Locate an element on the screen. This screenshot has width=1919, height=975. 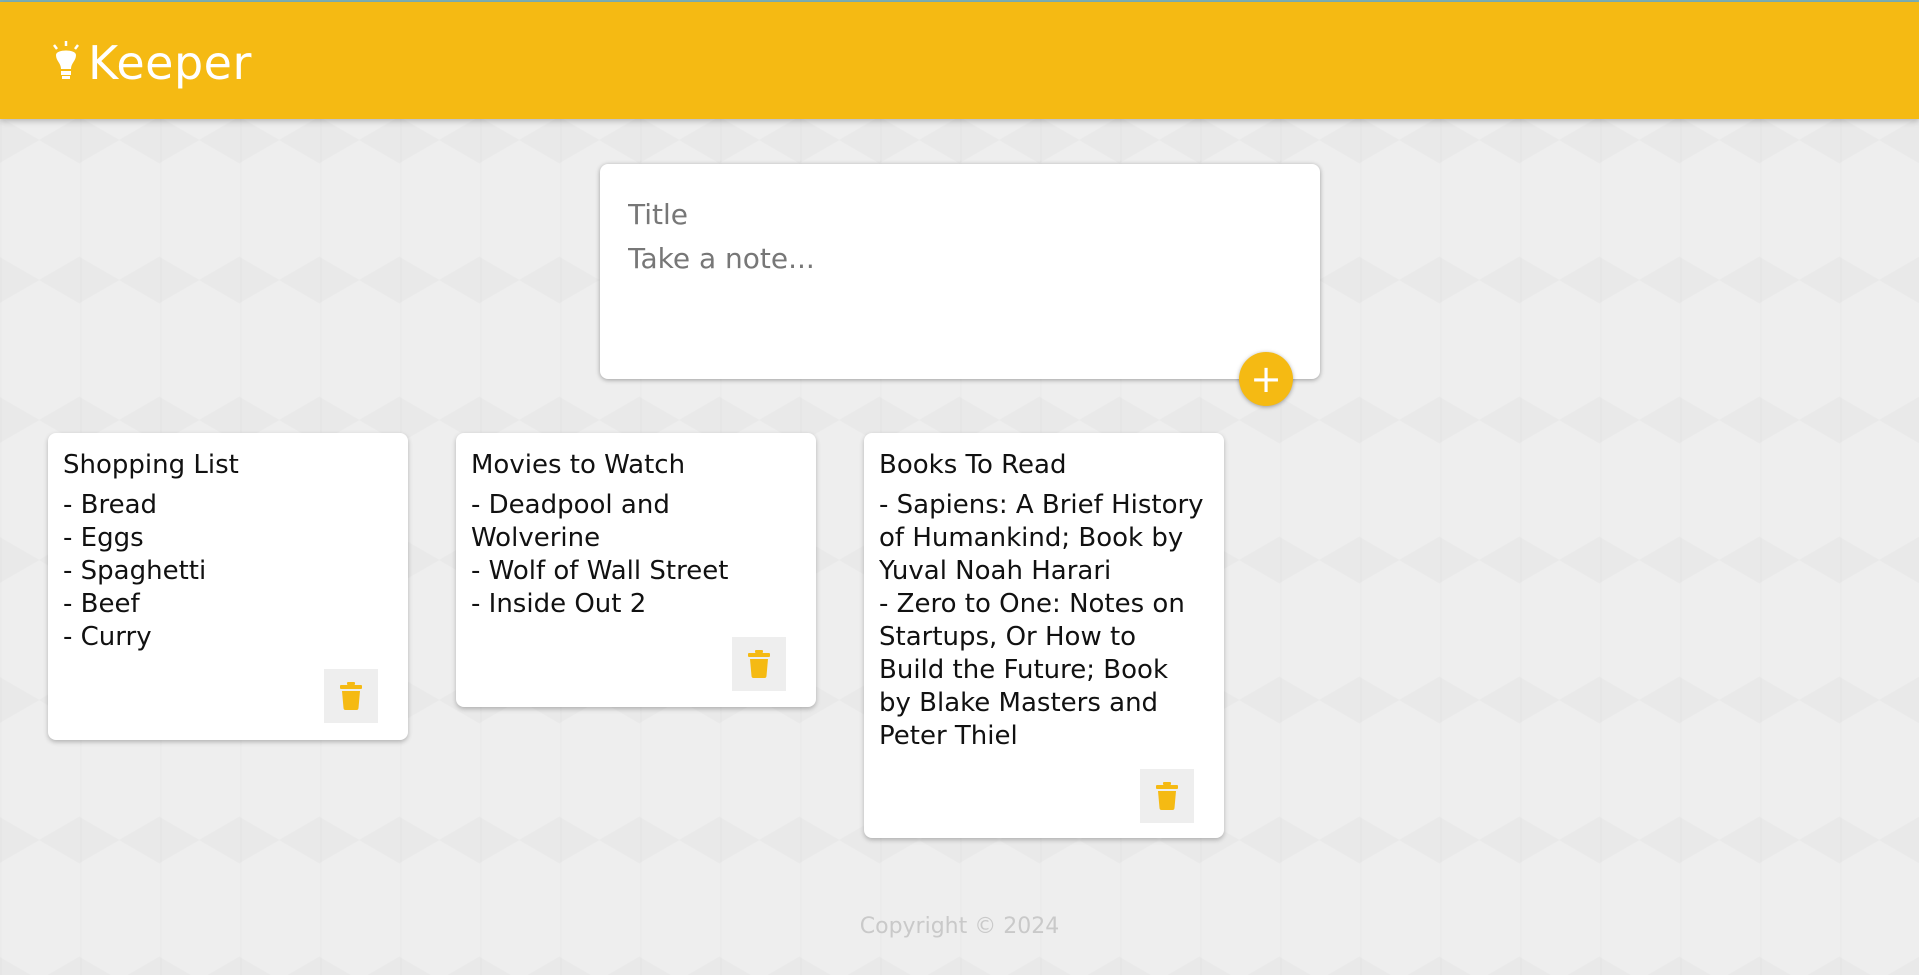
note-line: - Spaghetti is located at coordinates (135, 571).